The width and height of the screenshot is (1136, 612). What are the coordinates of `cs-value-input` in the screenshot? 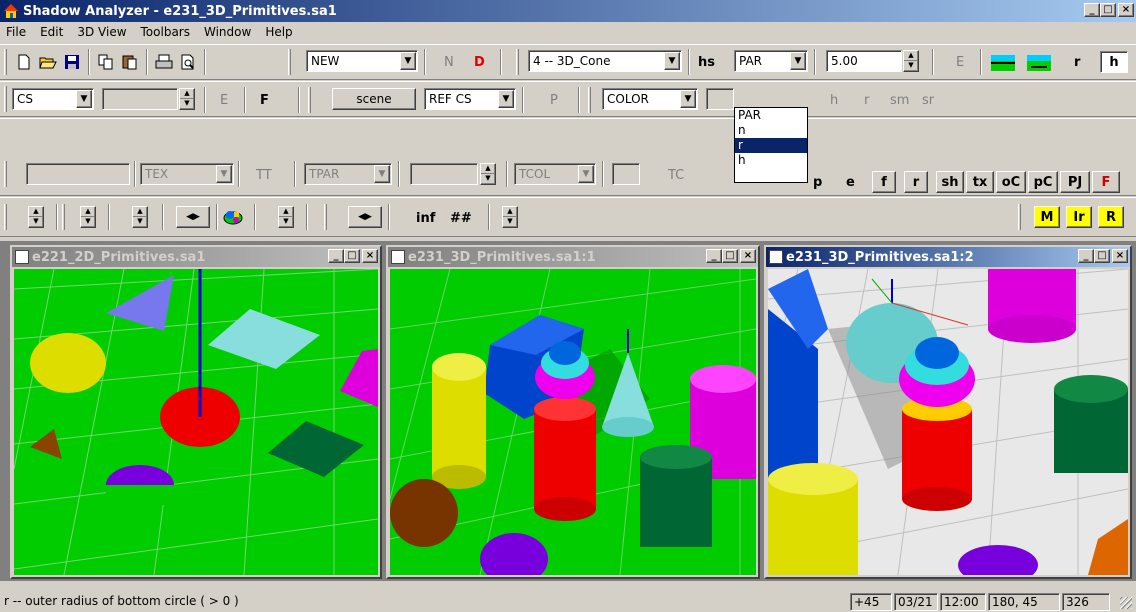 It's located at (140, 99).